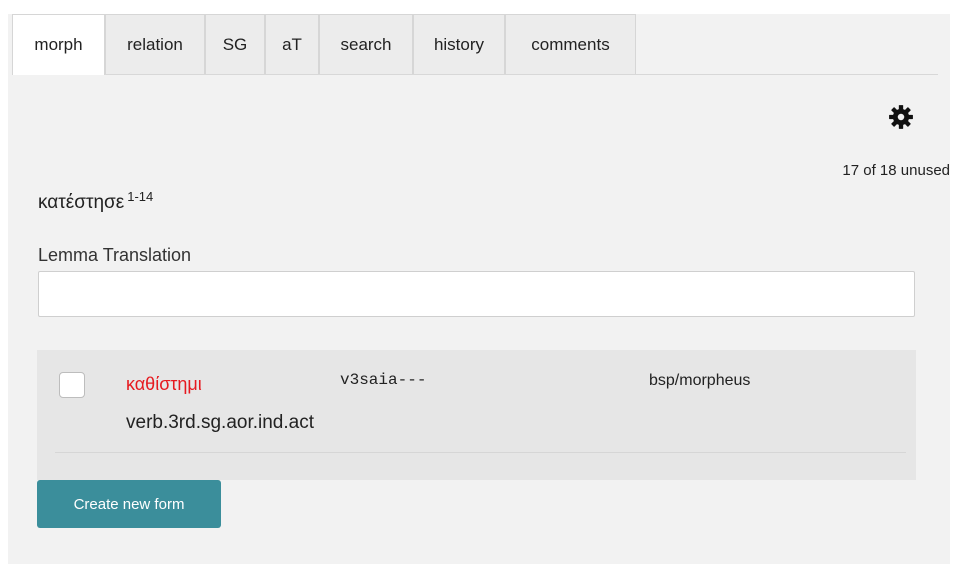 The height and width of the screenshot is (564, 958). I want to click on word-form-heading: κατέστησε 1-14, so click(95, 201).